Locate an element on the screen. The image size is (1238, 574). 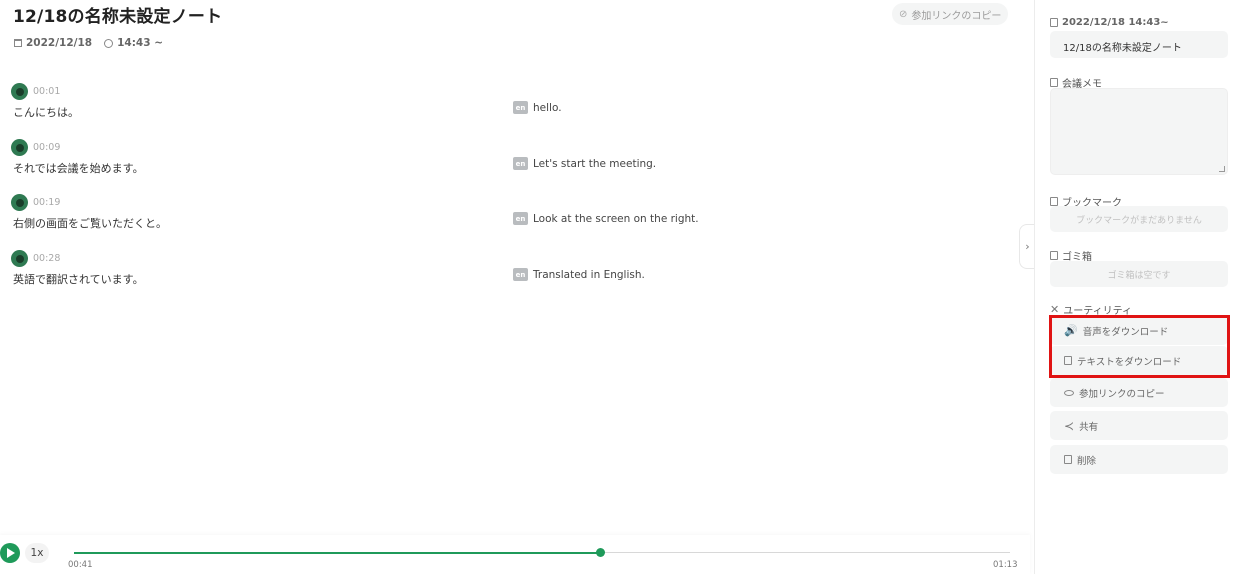
translation-text: Let's start the meeting. is located at coordinates (595, 163).